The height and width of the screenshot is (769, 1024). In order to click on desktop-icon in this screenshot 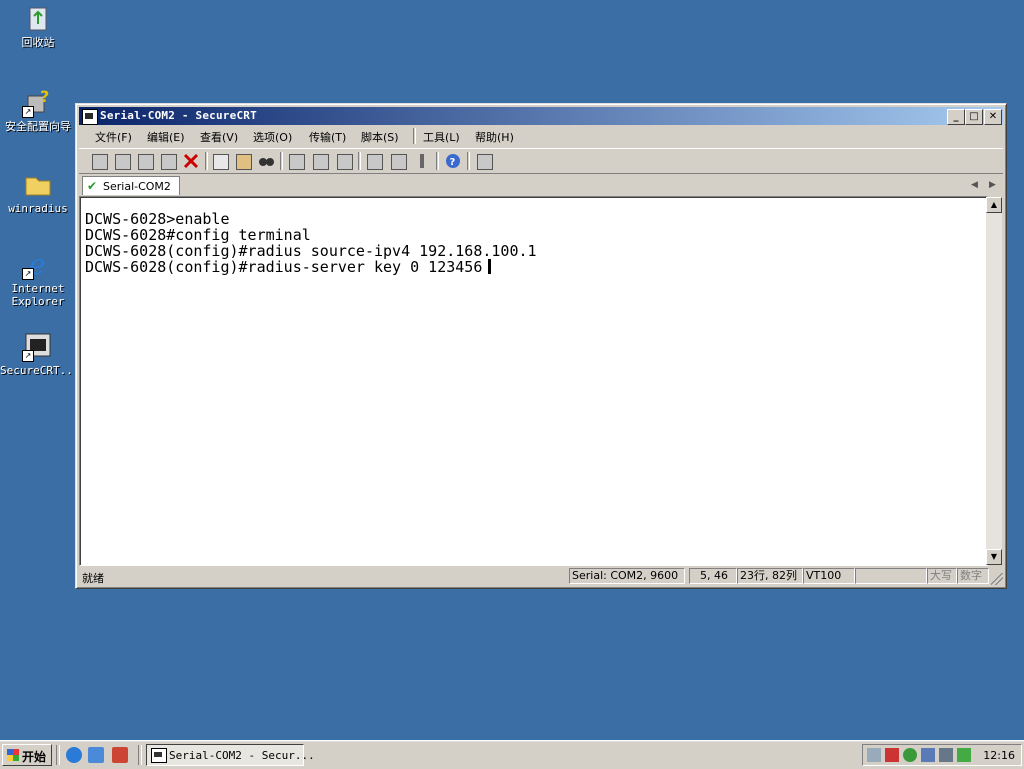, I will do `click(96, 755)`.